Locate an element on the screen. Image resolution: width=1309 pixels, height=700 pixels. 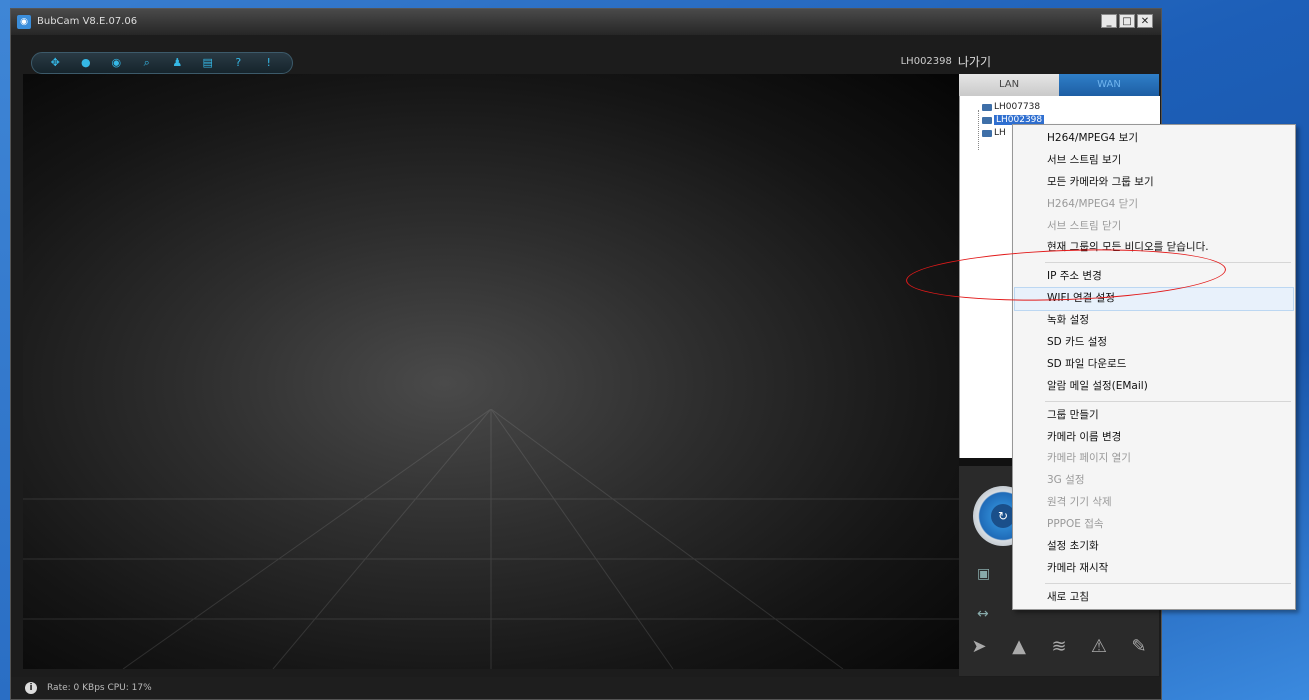
alarm-icon: ⚠ is located at coordinates (1099, 646).